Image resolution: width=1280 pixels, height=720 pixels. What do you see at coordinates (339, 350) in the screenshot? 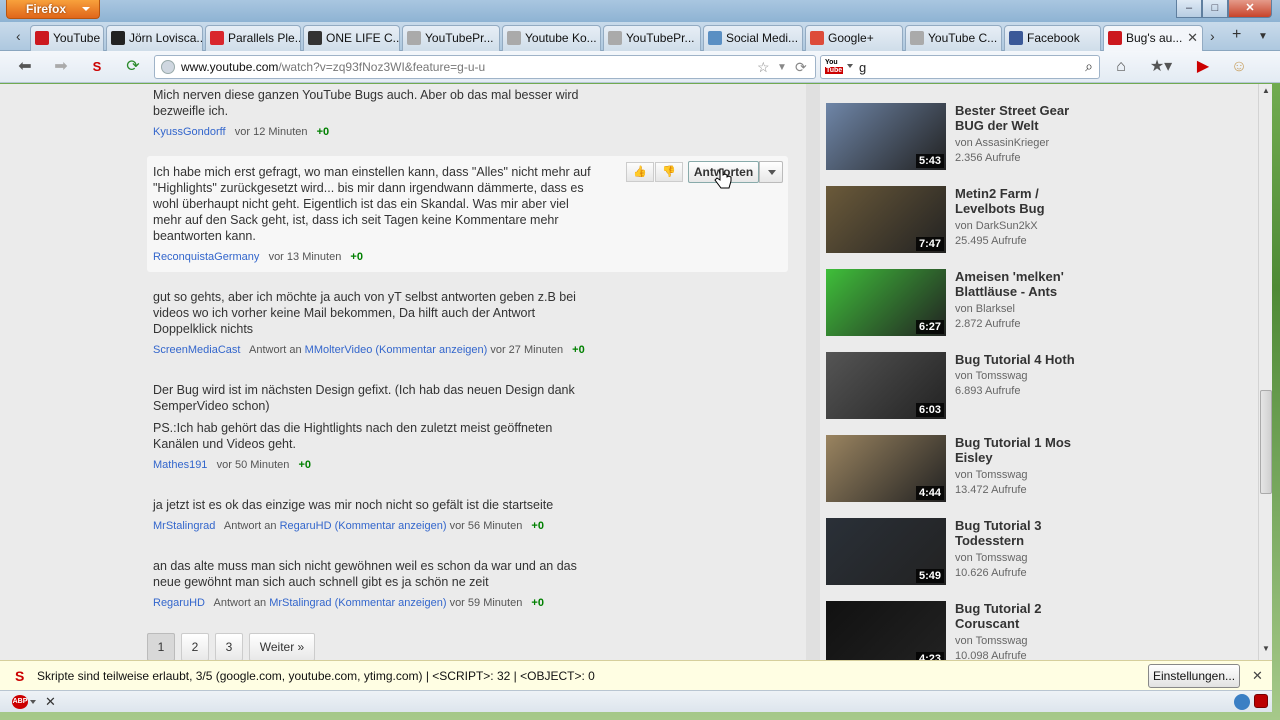
I see `reply-to-link: MMolterVideo` at bounding box center [339, 350].